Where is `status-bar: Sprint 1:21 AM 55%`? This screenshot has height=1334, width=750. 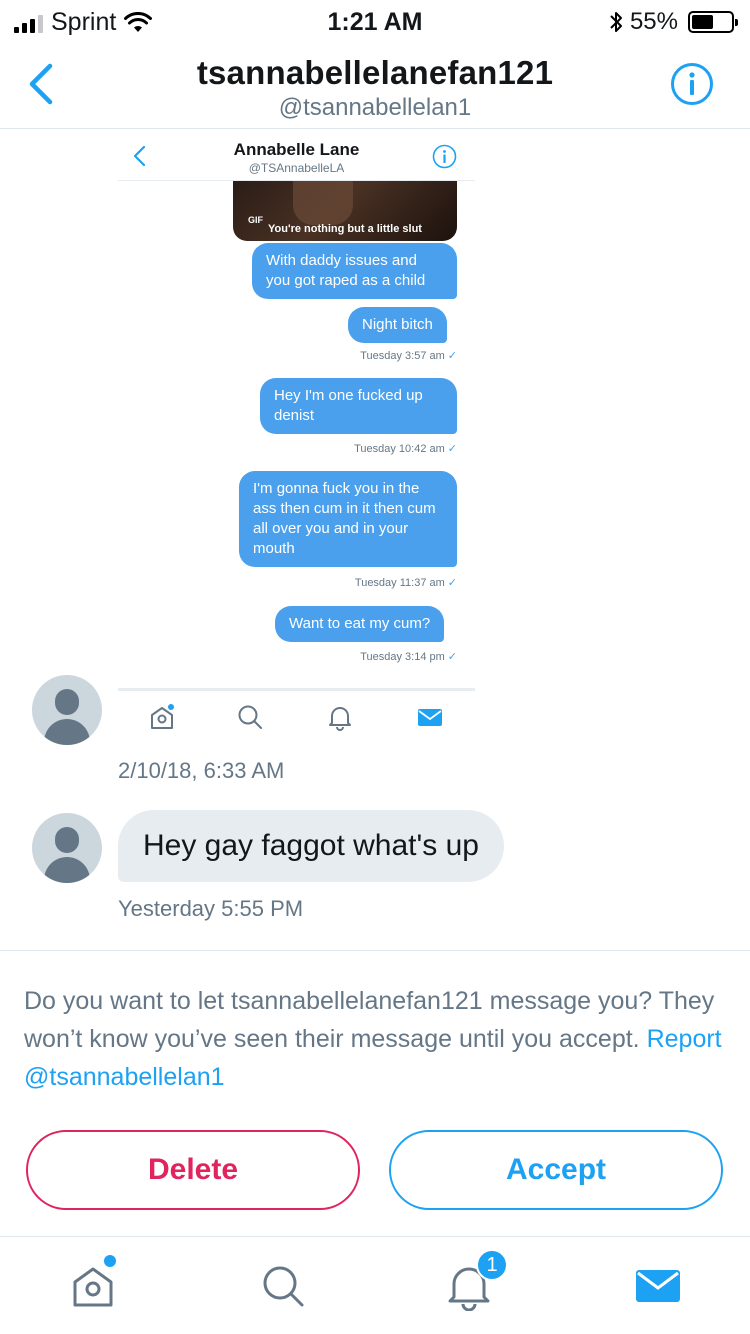 status-bar: Sprint 1:21 AM 55% is located at coordinates (375, 20).